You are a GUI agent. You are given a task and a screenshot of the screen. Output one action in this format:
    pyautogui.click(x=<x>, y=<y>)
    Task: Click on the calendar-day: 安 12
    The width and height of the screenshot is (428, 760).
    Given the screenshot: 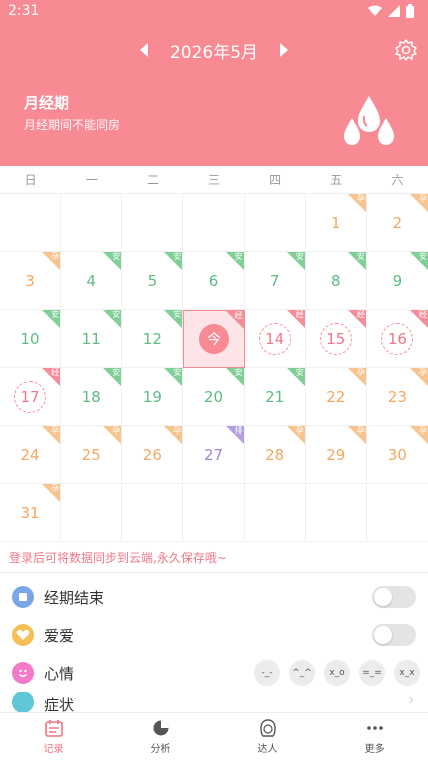 What is the action you would take?
    pyautogui.click(x=153, y=339)
    